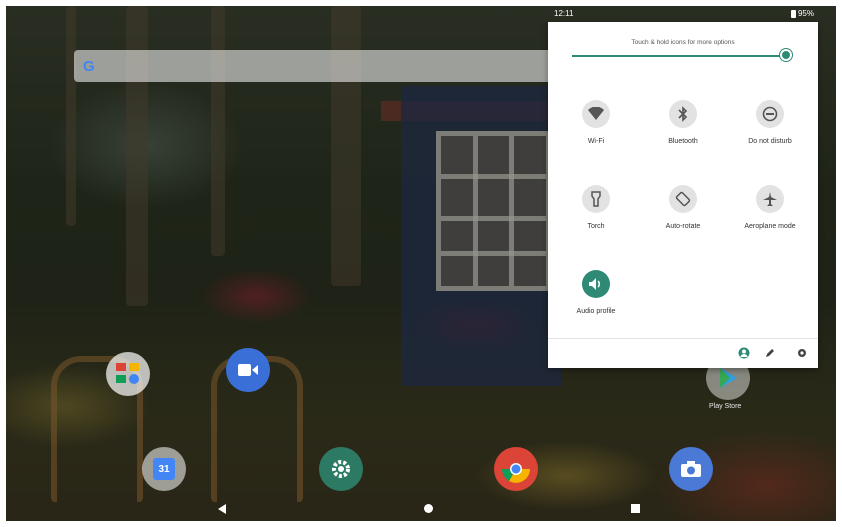 This screenshot has width=842, height=527. I want to click on duo-app, so click(248, 370).